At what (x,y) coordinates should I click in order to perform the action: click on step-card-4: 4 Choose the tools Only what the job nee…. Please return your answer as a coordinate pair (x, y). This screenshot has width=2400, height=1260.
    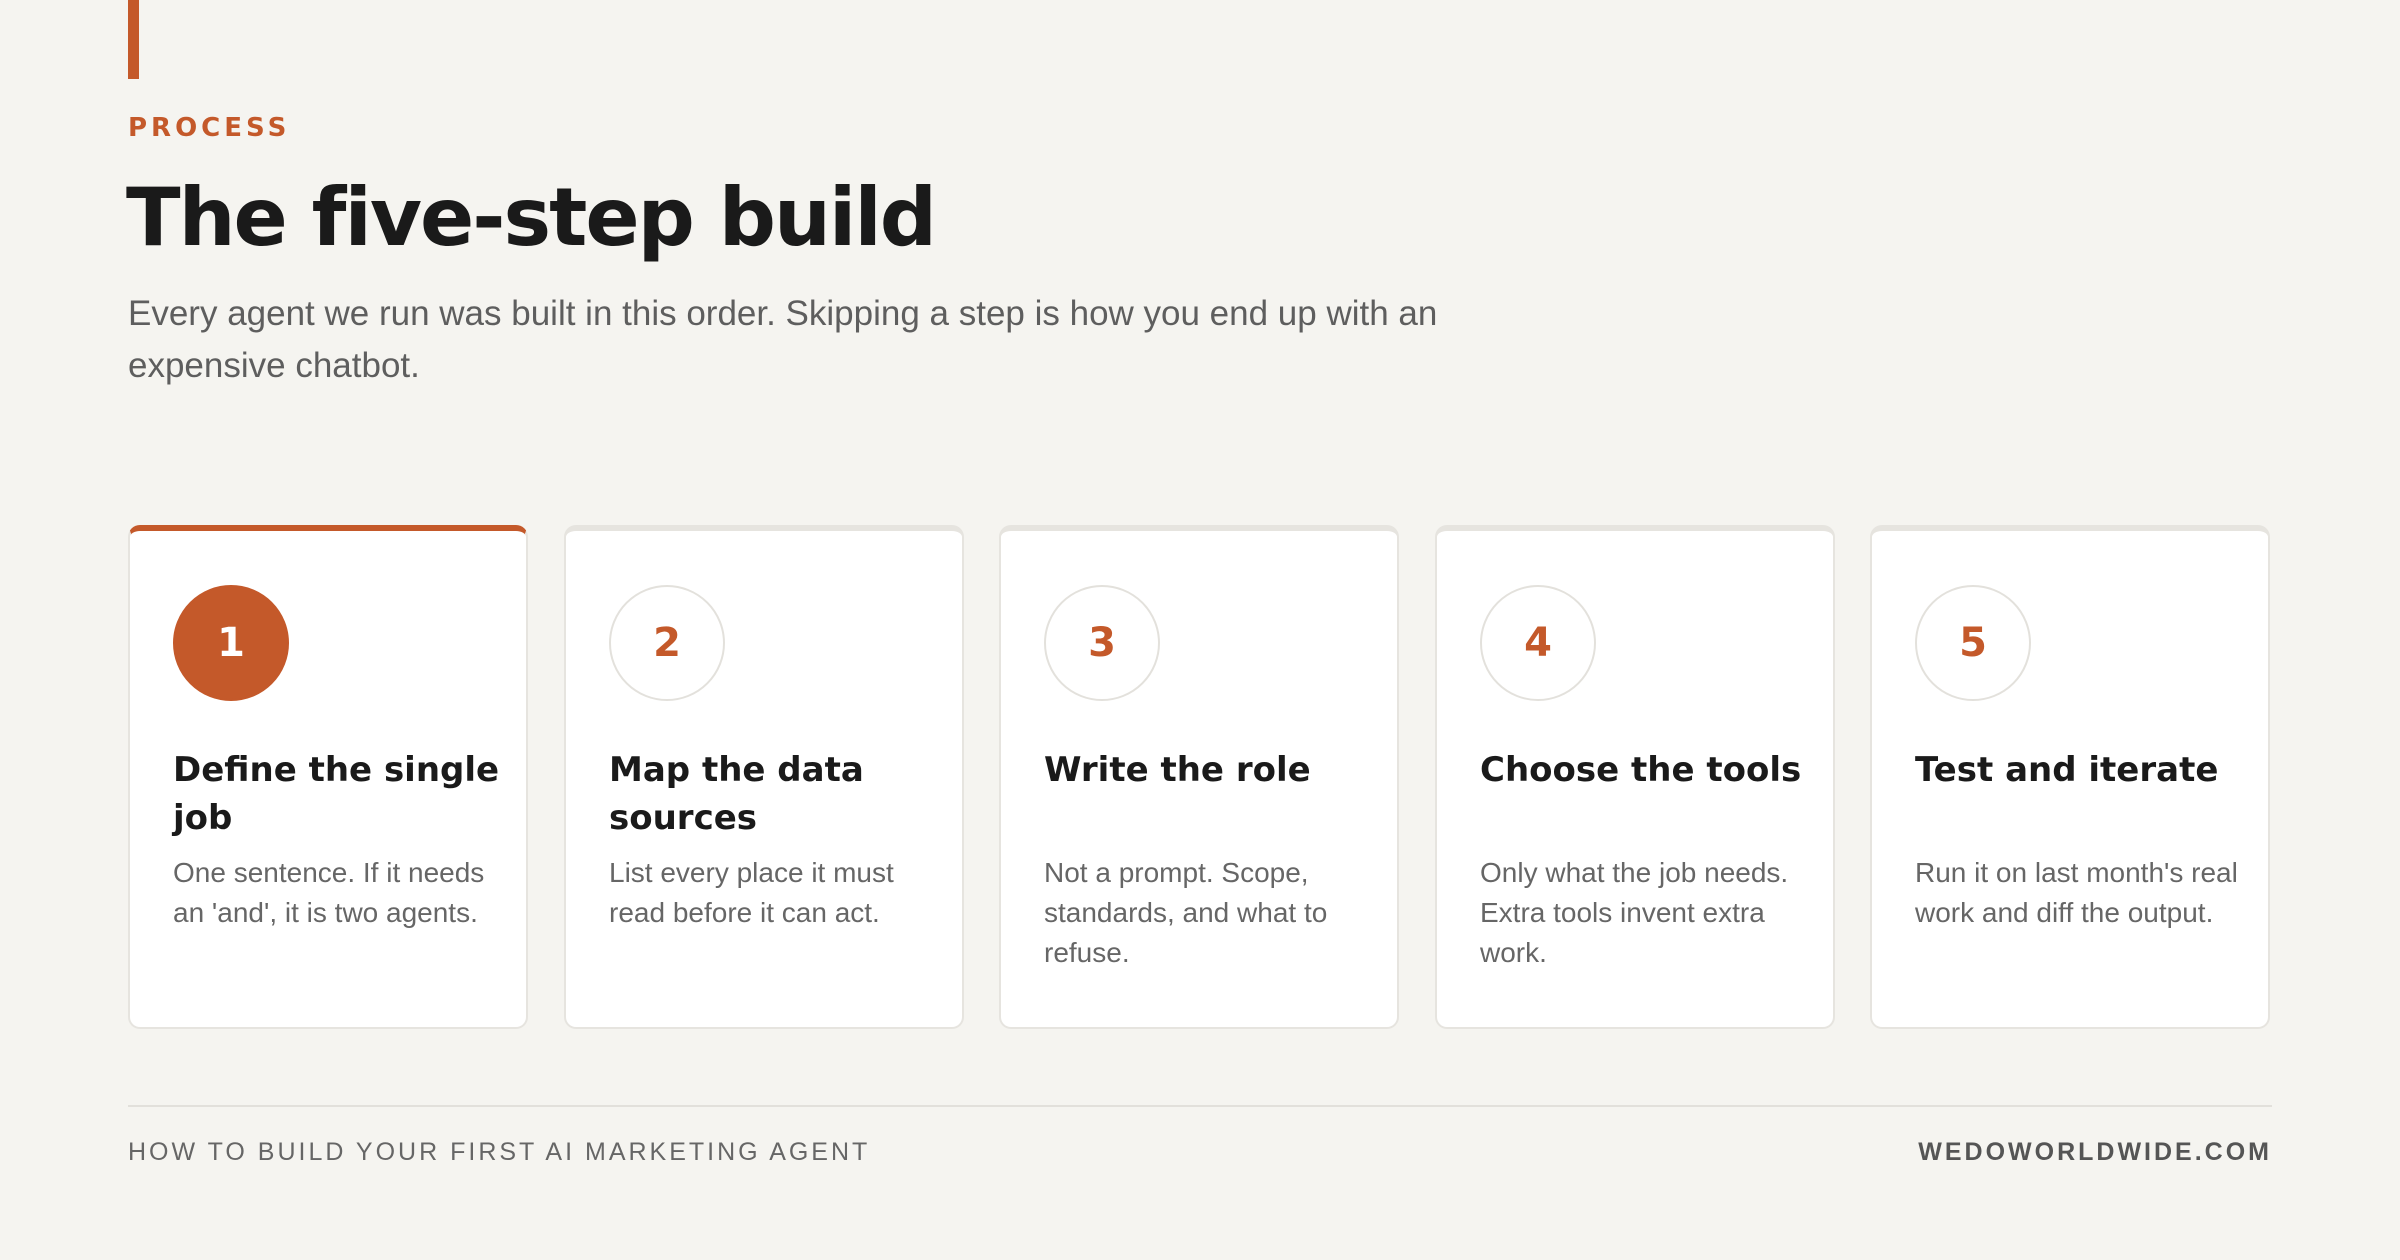
    Looking at the image, I should click on (1635, 777).